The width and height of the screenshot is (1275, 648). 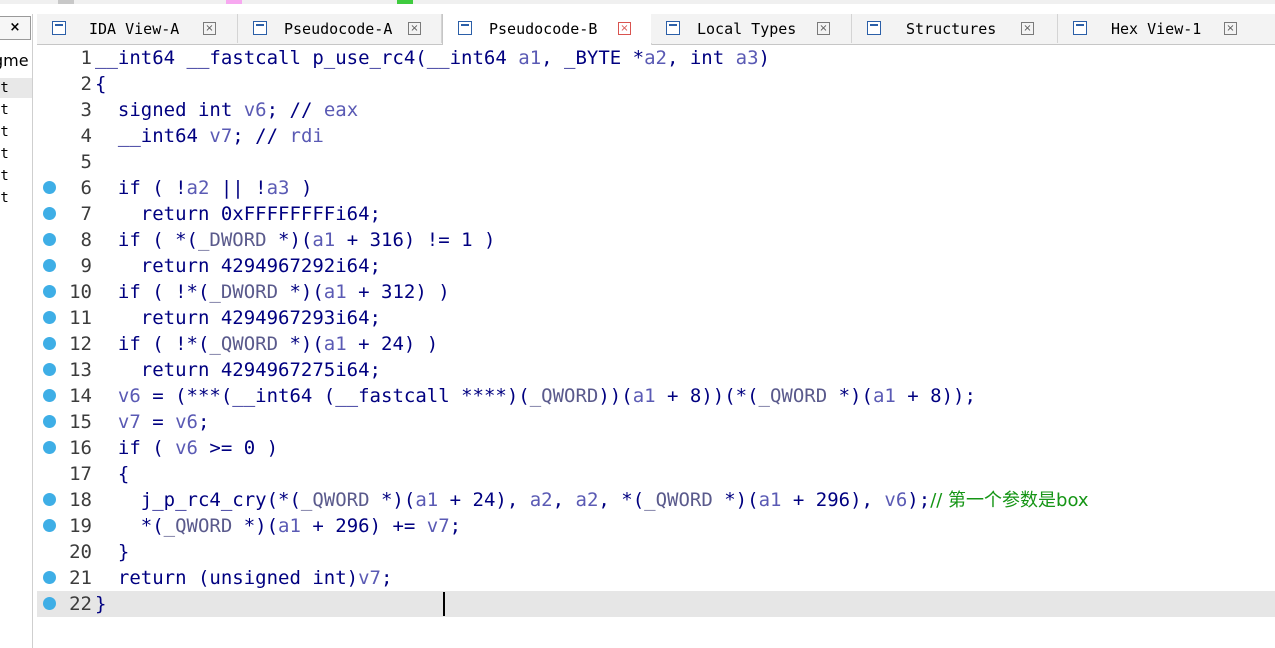 What do you see at coordinates (751, 28) in the screenshot?
I see `tab-local-types: Local Types ×` at bounding box center [751, 28].